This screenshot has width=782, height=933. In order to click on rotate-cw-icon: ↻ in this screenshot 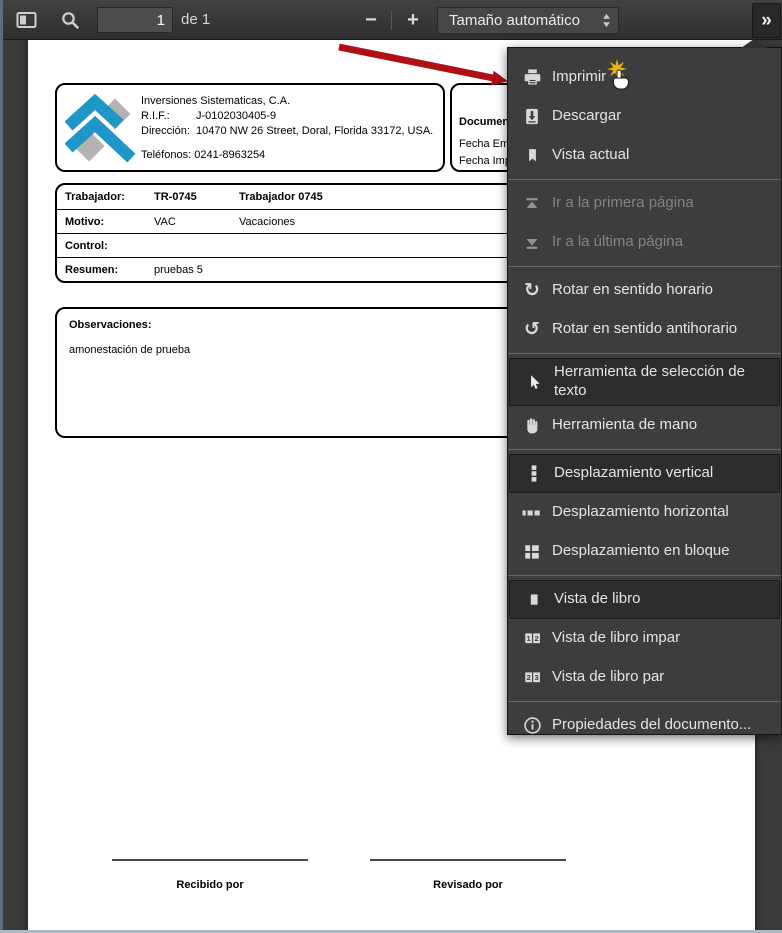, I will do `click(532, 290)`.